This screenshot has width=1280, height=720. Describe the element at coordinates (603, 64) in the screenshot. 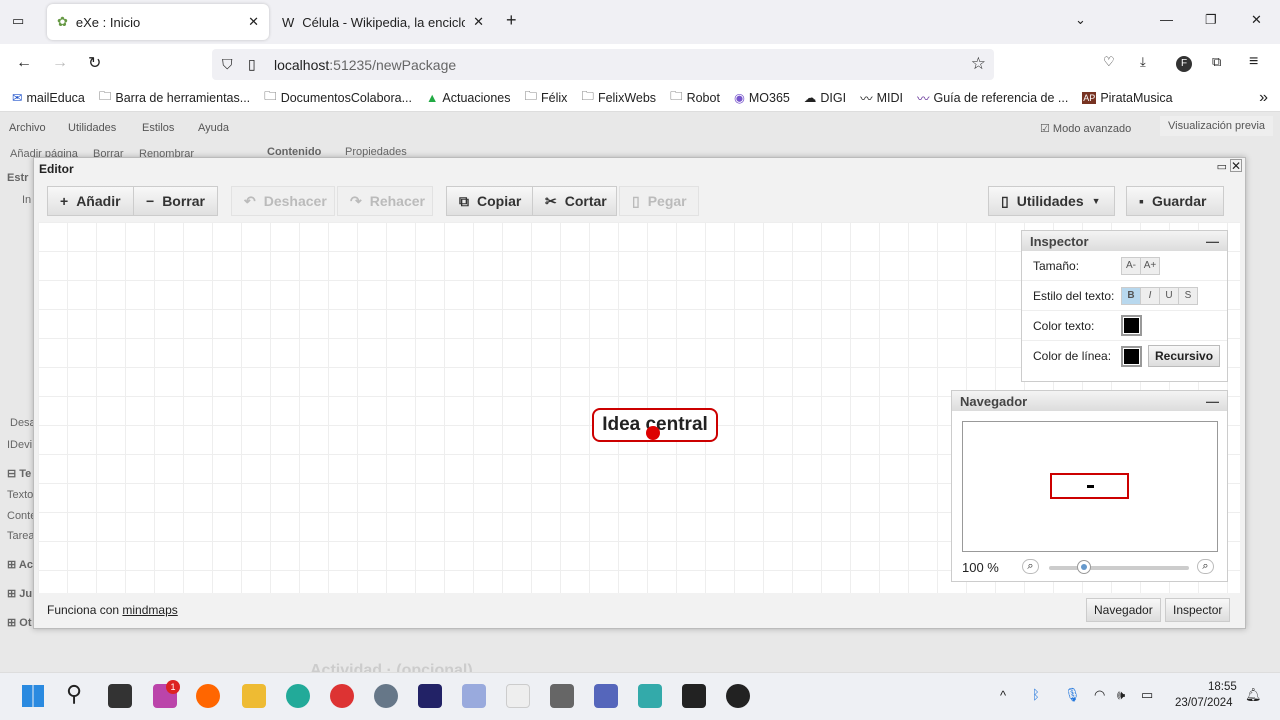

I see `url-bar: ⛉ ▯ localhost:51235/newPackage ☆` at that location.